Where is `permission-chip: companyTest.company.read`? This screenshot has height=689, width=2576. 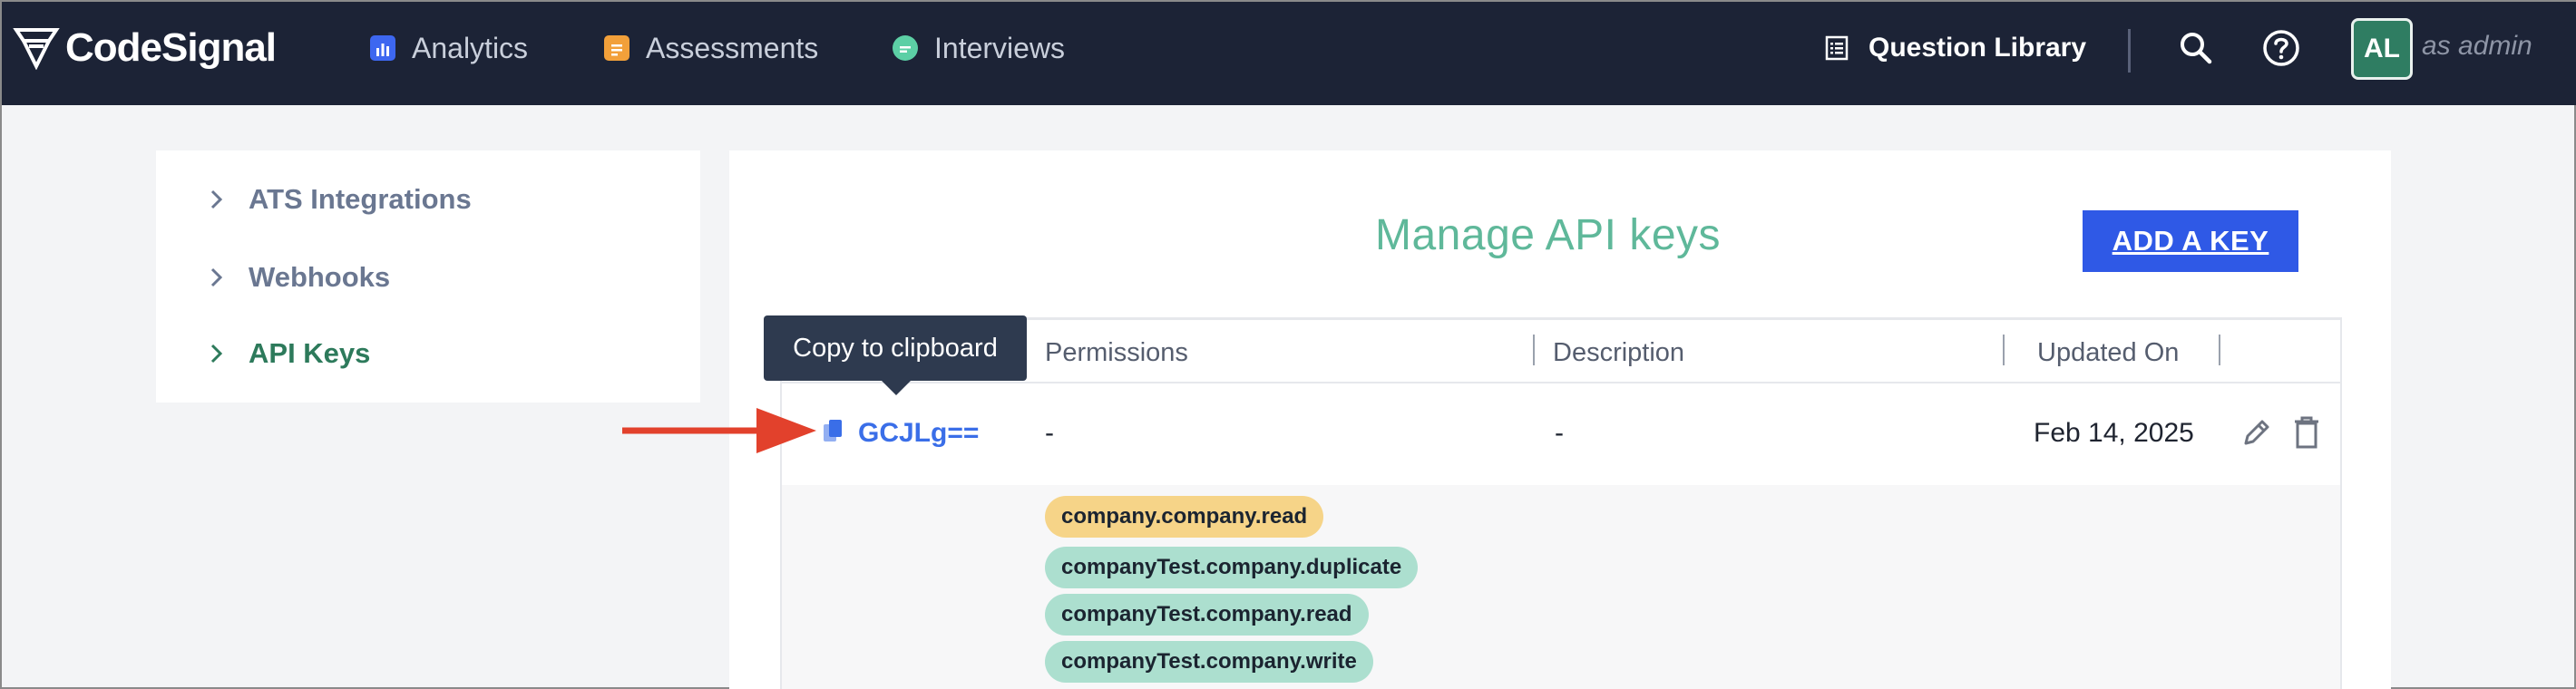 permission-chip: companyTest.company.read is located at coordinates (1207, 615).